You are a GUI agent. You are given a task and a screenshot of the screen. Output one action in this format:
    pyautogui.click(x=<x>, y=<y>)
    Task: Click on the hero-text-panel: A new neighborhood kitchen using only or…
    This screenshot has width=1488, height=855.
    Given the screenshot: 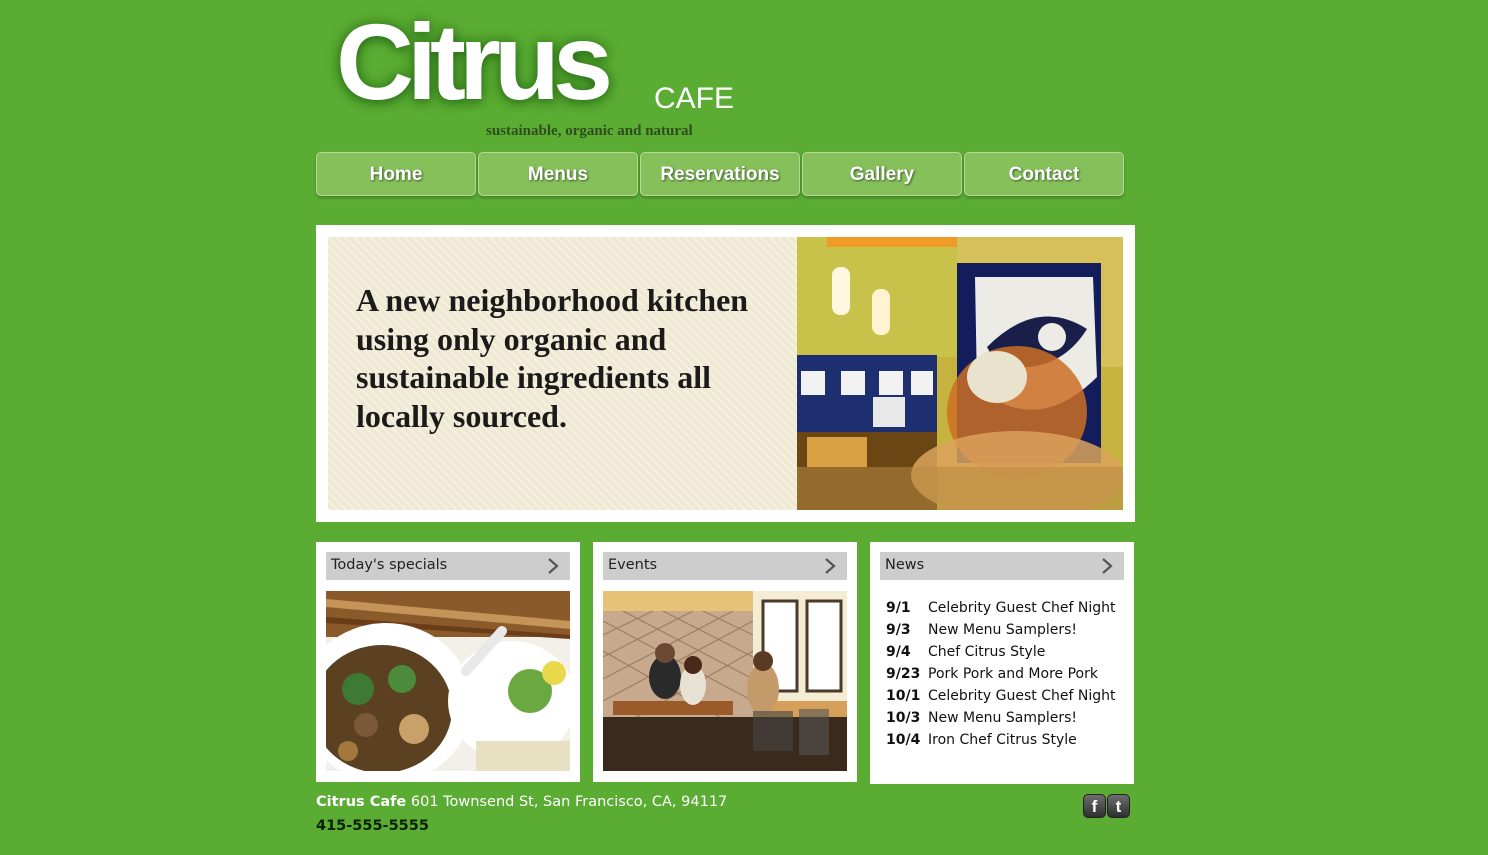 What is the action you would take?
    pyautogui.click(x=563, y=373)
    